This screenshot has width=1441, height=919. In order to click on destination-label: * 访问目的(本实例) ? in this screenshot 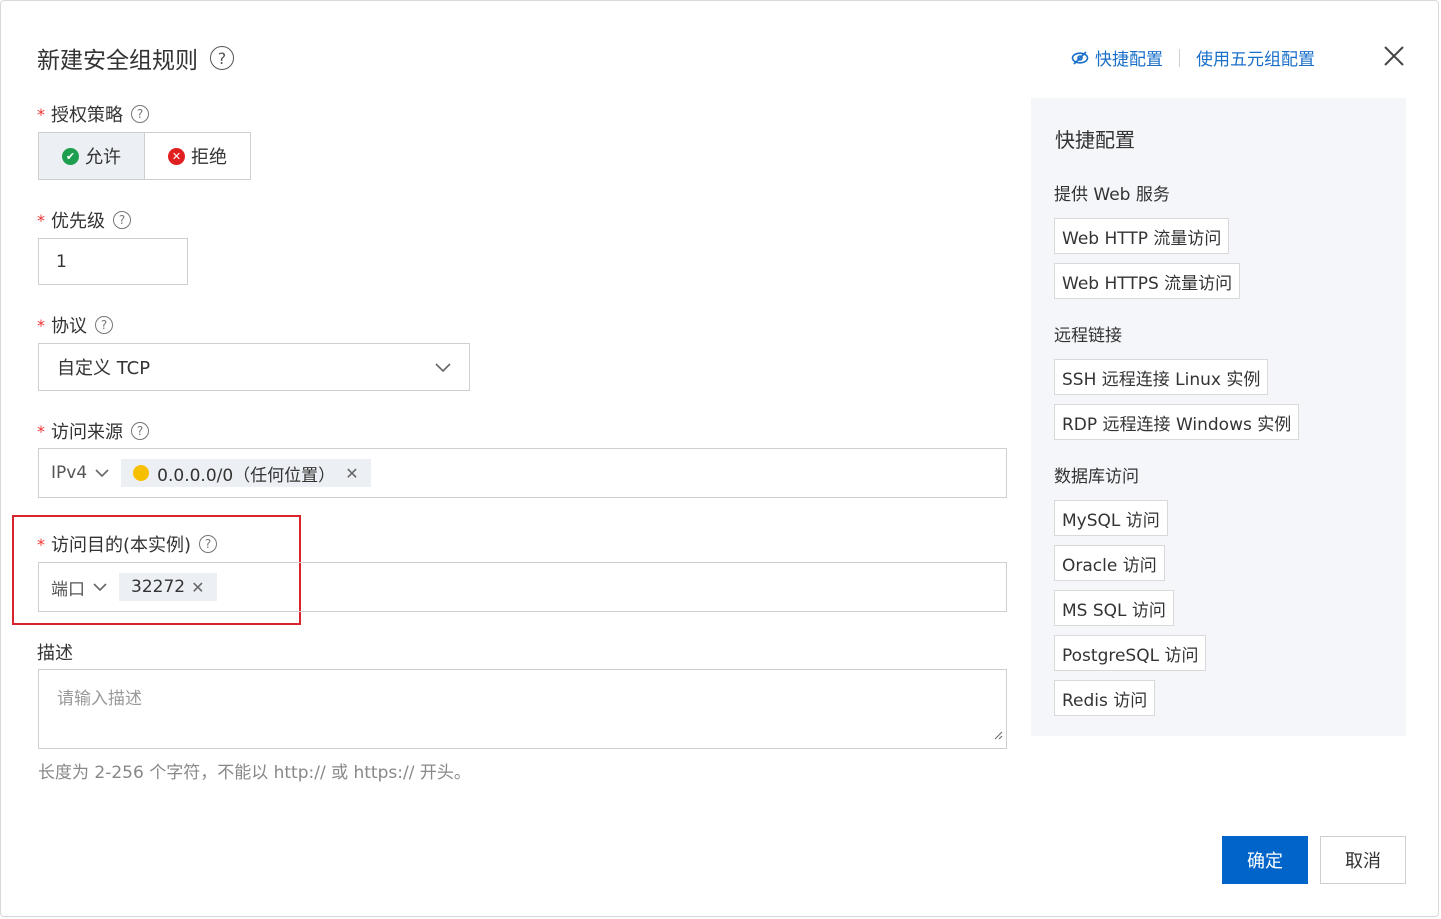, I will do `click(127, 544)`.